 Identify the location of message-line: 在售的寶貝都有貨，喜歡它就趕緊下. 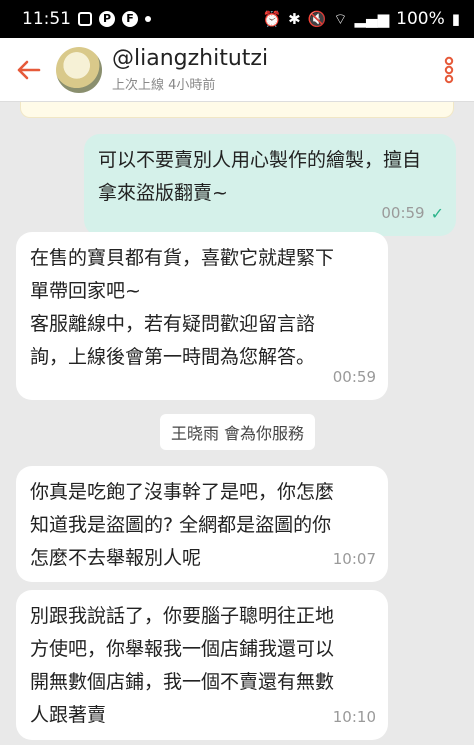
(182, 258).